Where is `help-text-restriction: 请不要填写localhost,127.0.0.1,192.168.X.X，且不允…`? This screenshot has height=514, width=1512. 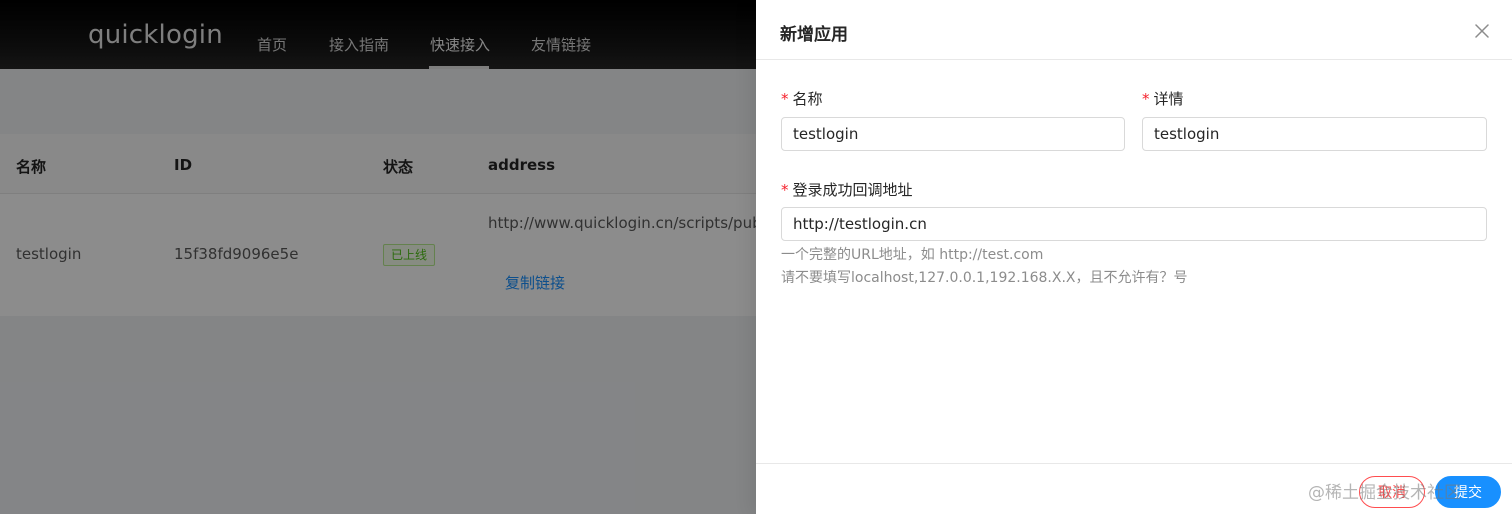 help-text-restriction: 请不要填写localhost,127.0.0.1,192.168.X.X，且不允… is located at coordinates (984, 278).